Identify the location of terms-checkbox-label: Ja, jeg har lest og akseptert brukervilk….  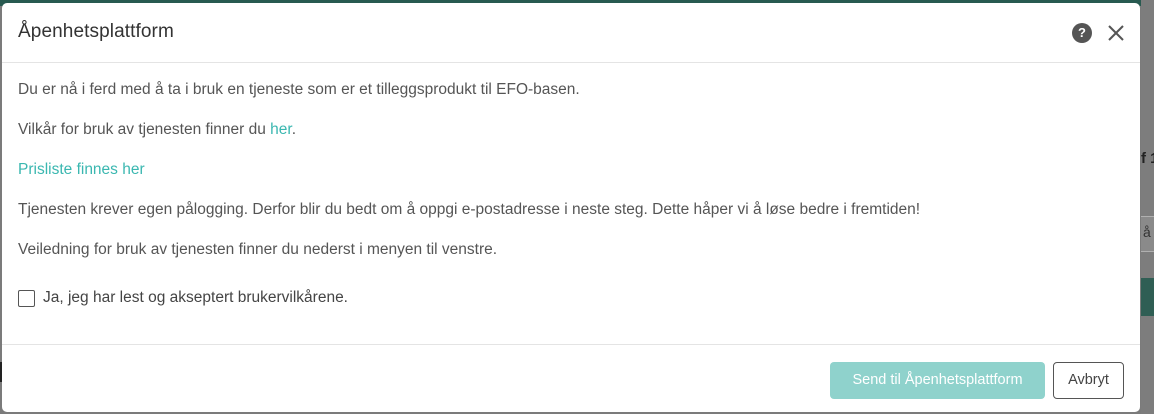
(195, 298).